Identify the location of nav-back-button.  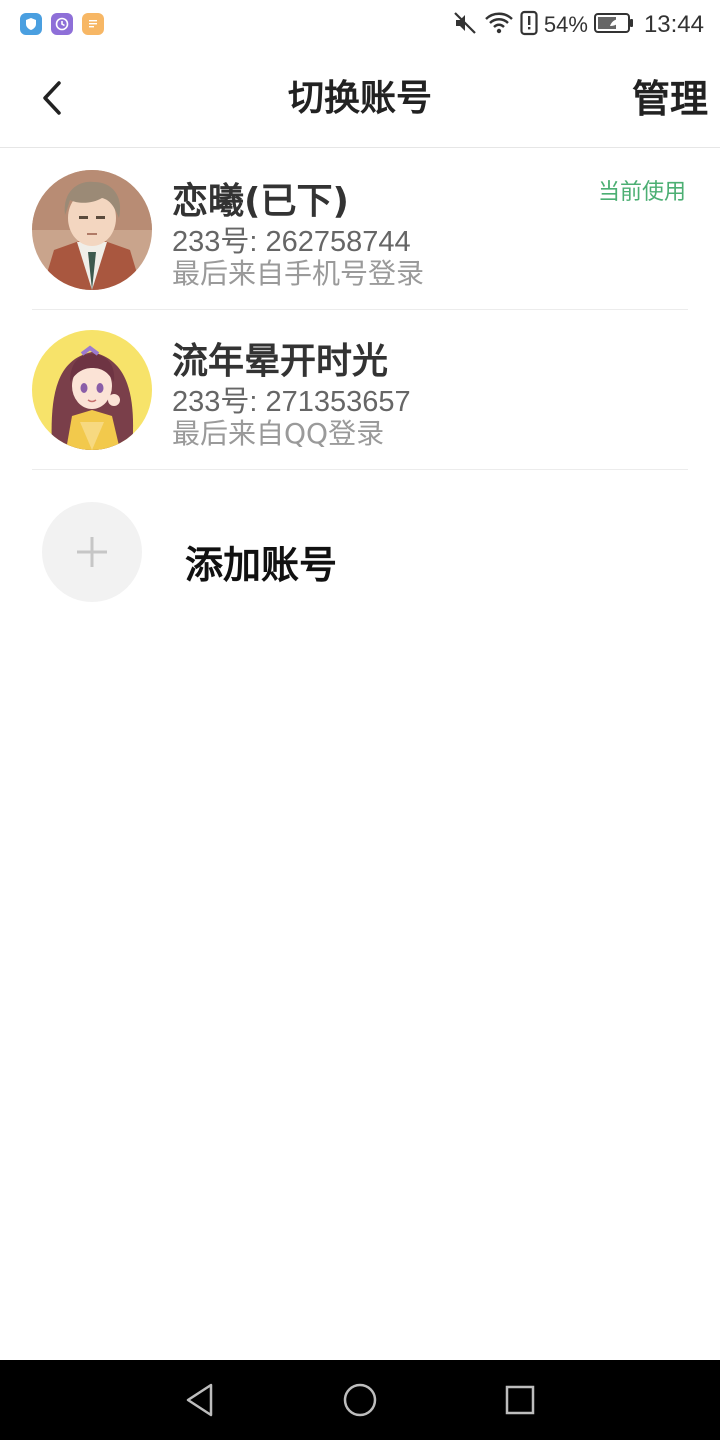
(200, 1400).